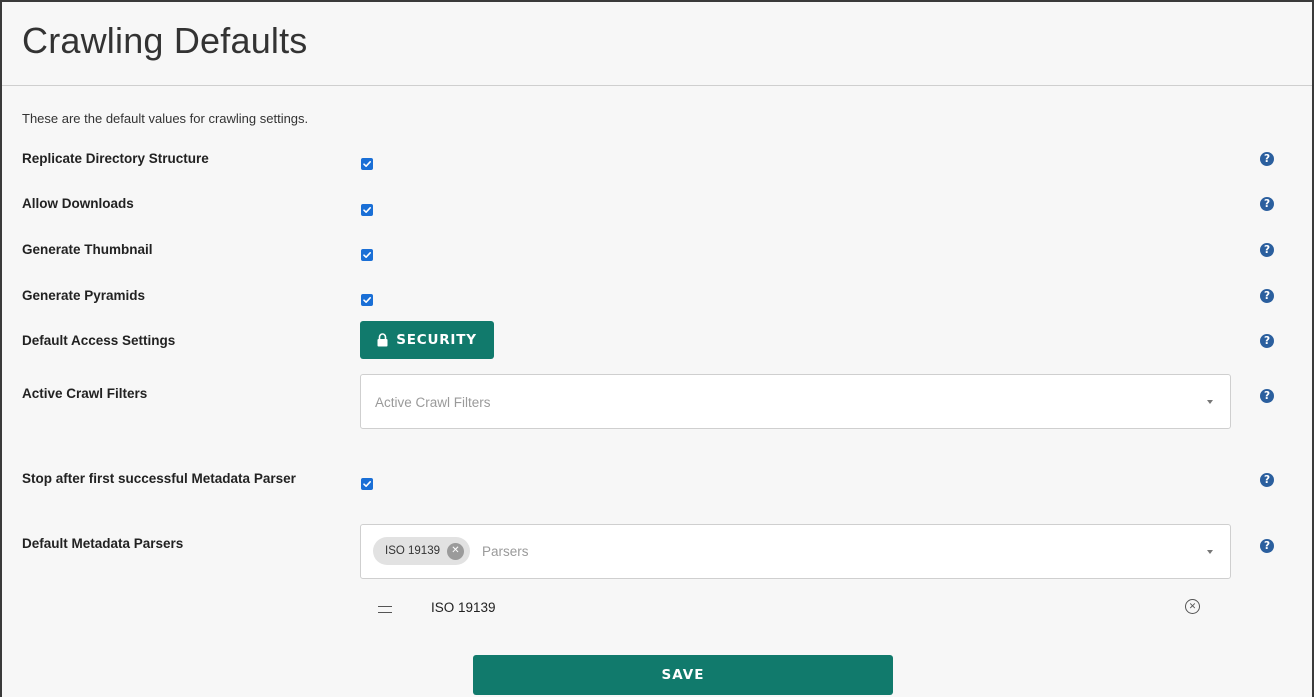 The height and width of the screenshot is (697, 1314). I want to click on page-title: Crawling Defaults, so click(165, 40).